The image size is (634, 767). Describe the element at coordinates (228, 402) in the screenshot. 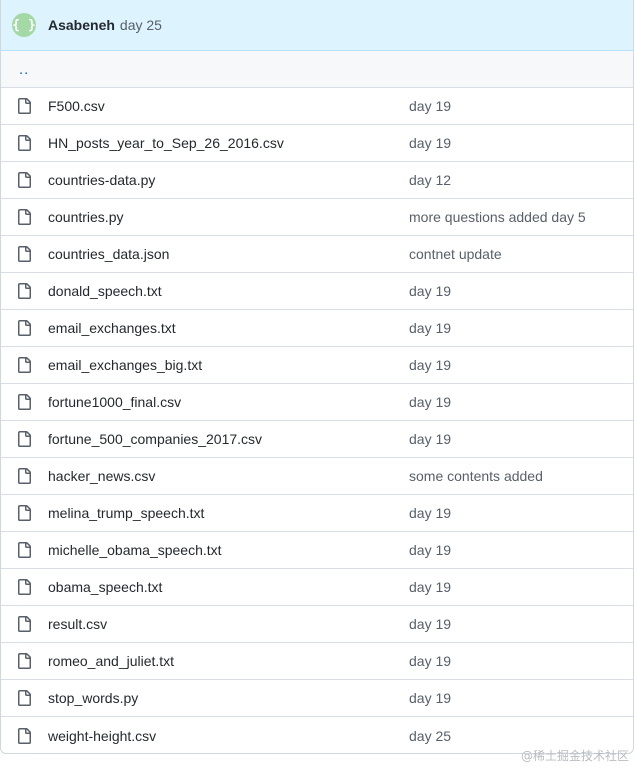

I see `file-name-link: fortune1000_final.csv` at that location.